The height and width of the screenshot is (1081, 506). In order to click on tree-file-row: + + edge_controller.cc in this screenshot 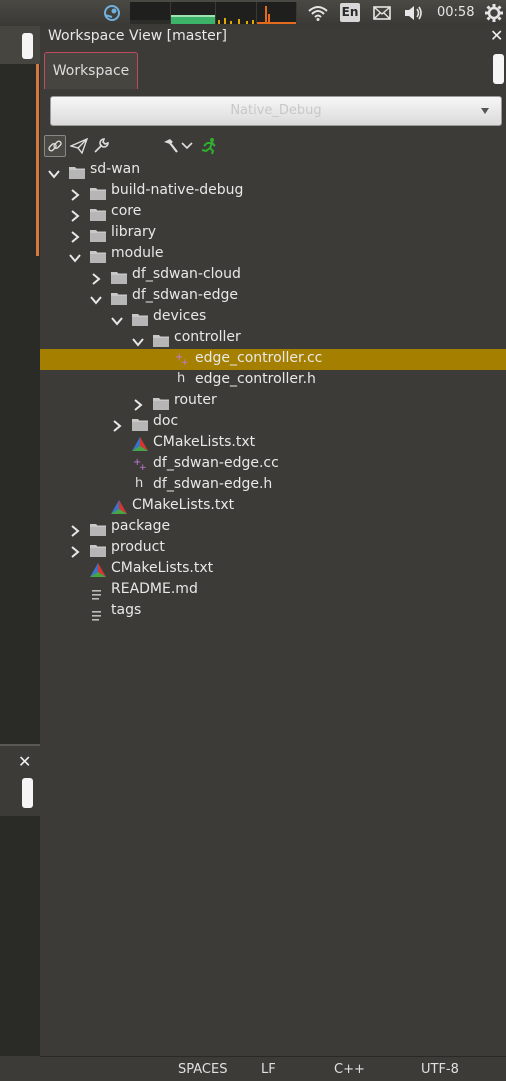, I will do `click(273, 359)`.